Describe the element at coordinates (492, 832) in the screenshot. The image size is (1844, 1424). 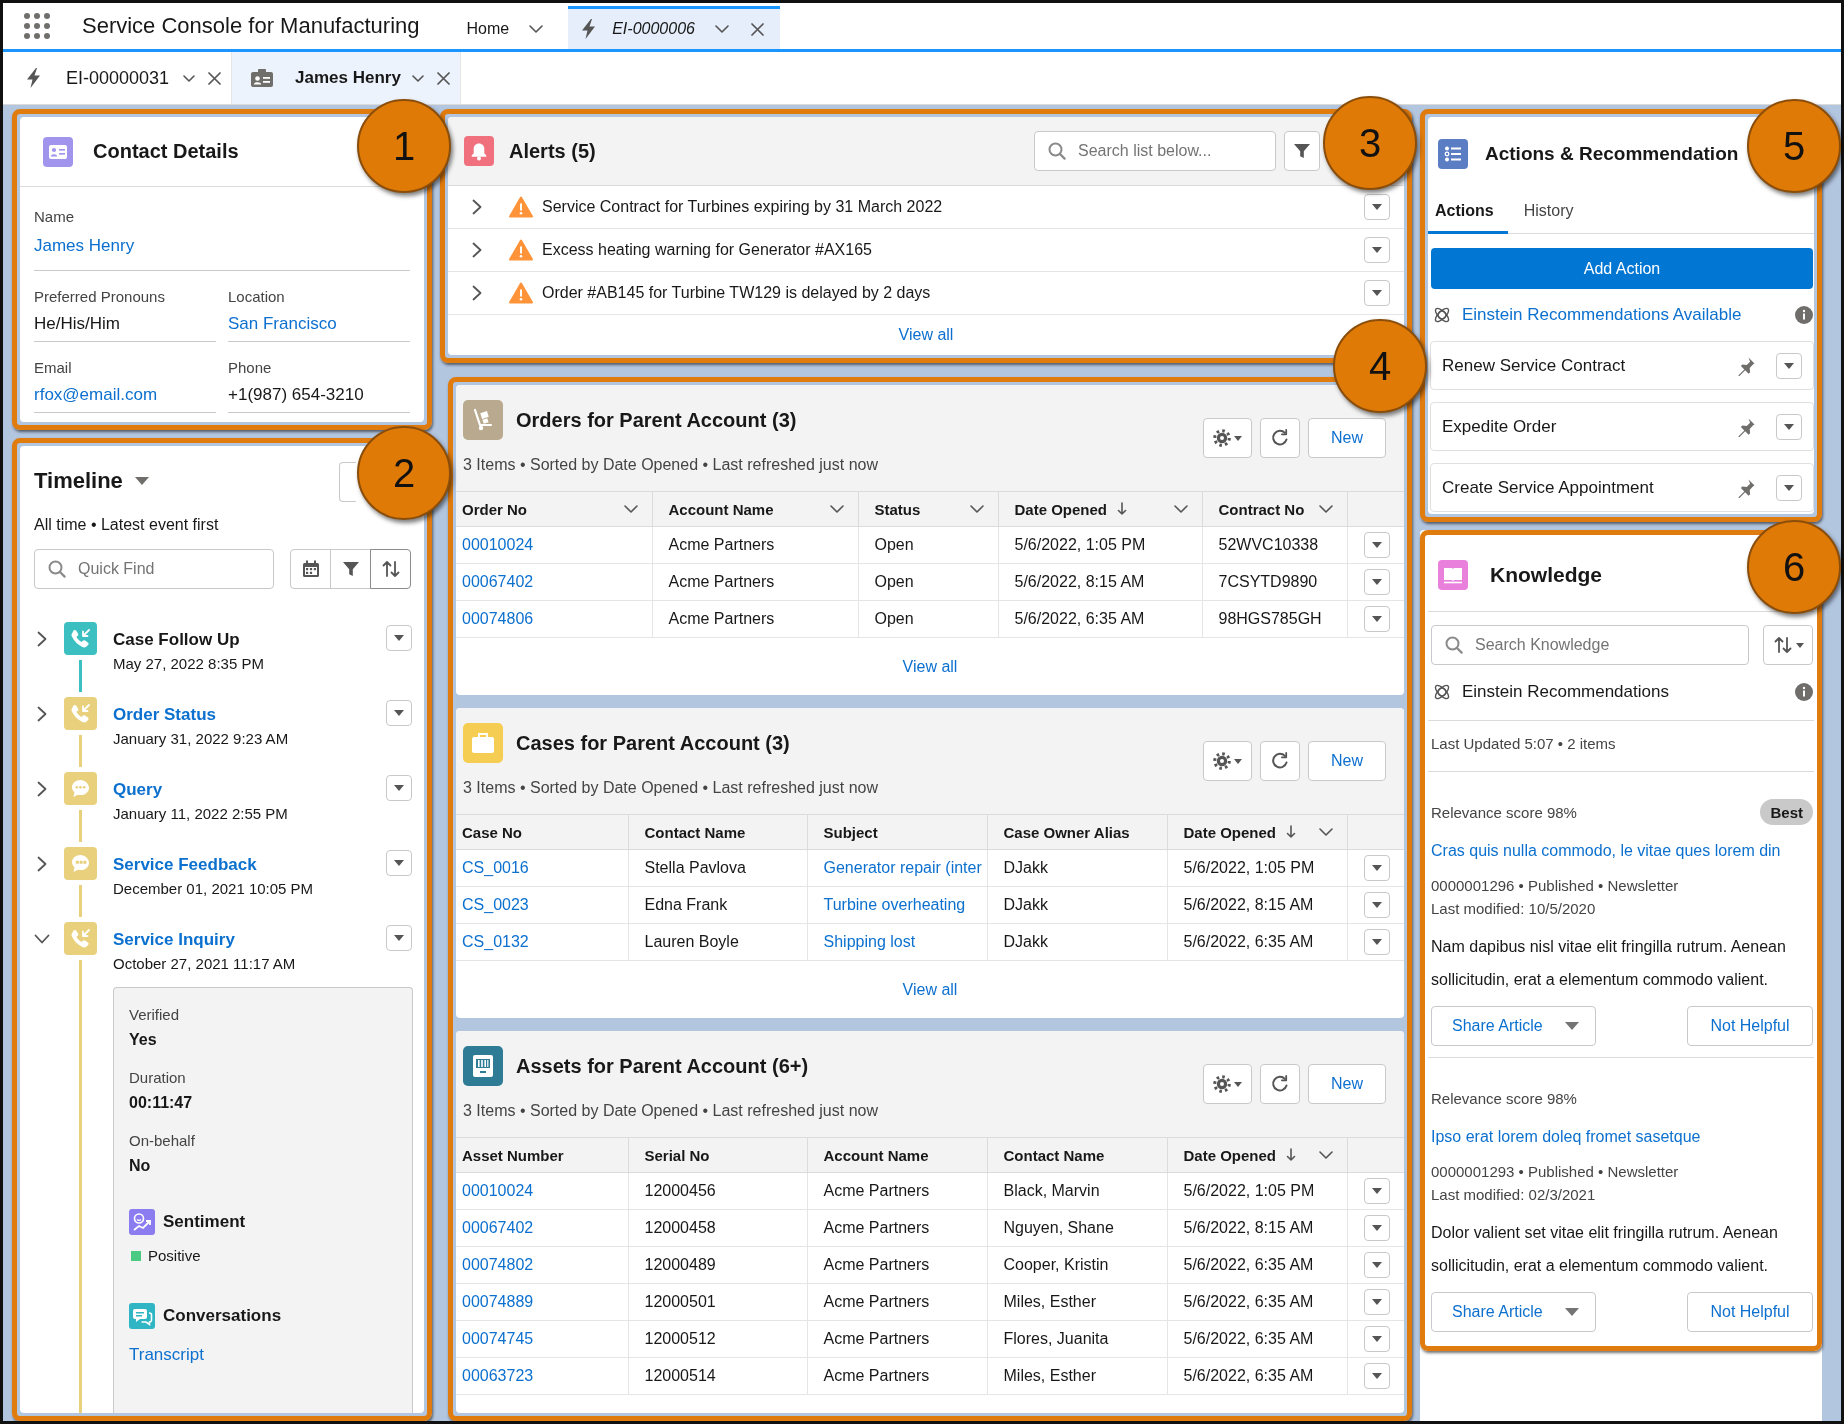
I see `column-header: Case No` at that location.